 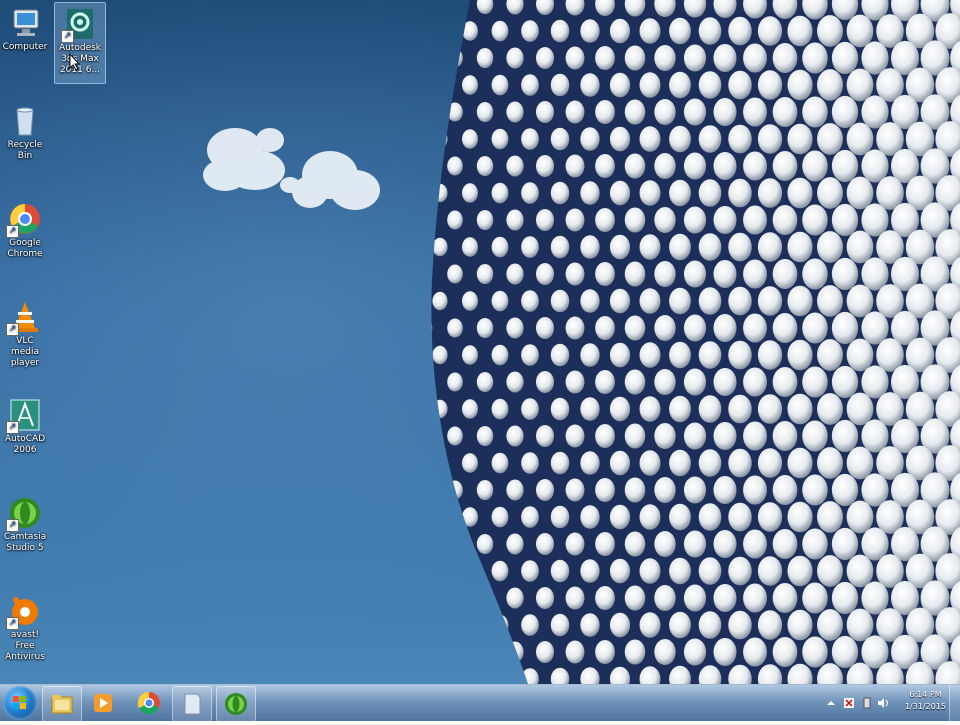 What do you see at coordinates (79, 25) in the screenshot?
I see `3ds-max-icon: ↗` at bounding box center [79, 25].